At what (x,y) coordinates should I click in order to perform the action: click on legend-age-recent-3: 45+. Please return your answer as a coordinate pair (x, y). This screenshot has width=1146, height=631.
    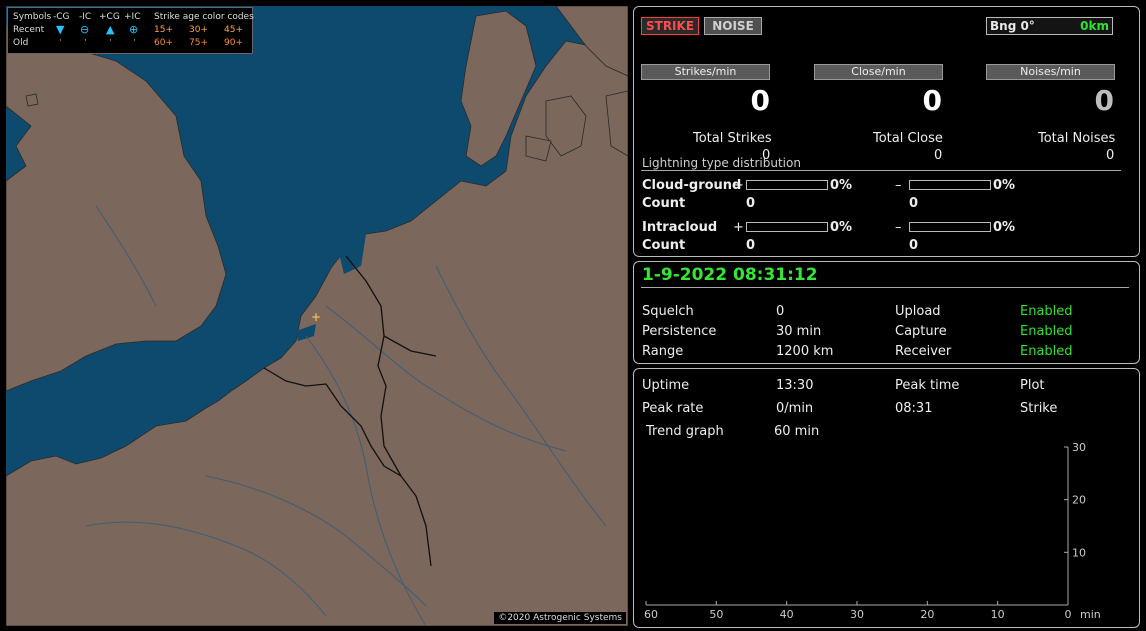
    Looking at the image, I should click on (233, 30).